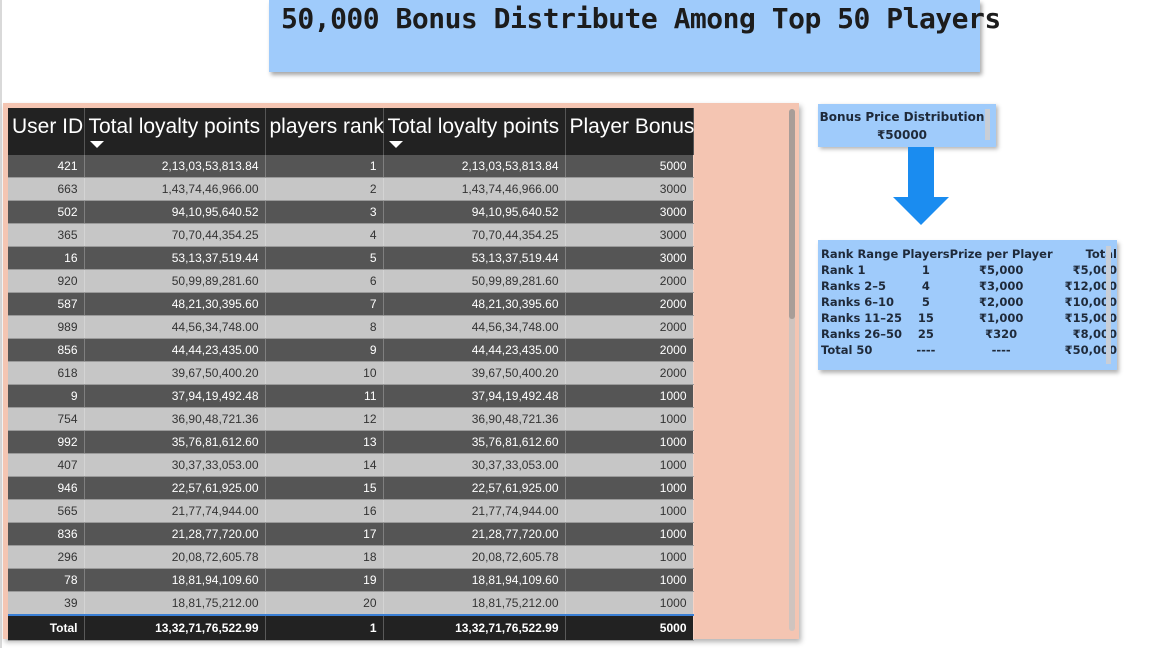 Image resolution: width=1150 pixels, height=648 pixels. I want to click on bonus-card-scrollbar, so click(987, 124).